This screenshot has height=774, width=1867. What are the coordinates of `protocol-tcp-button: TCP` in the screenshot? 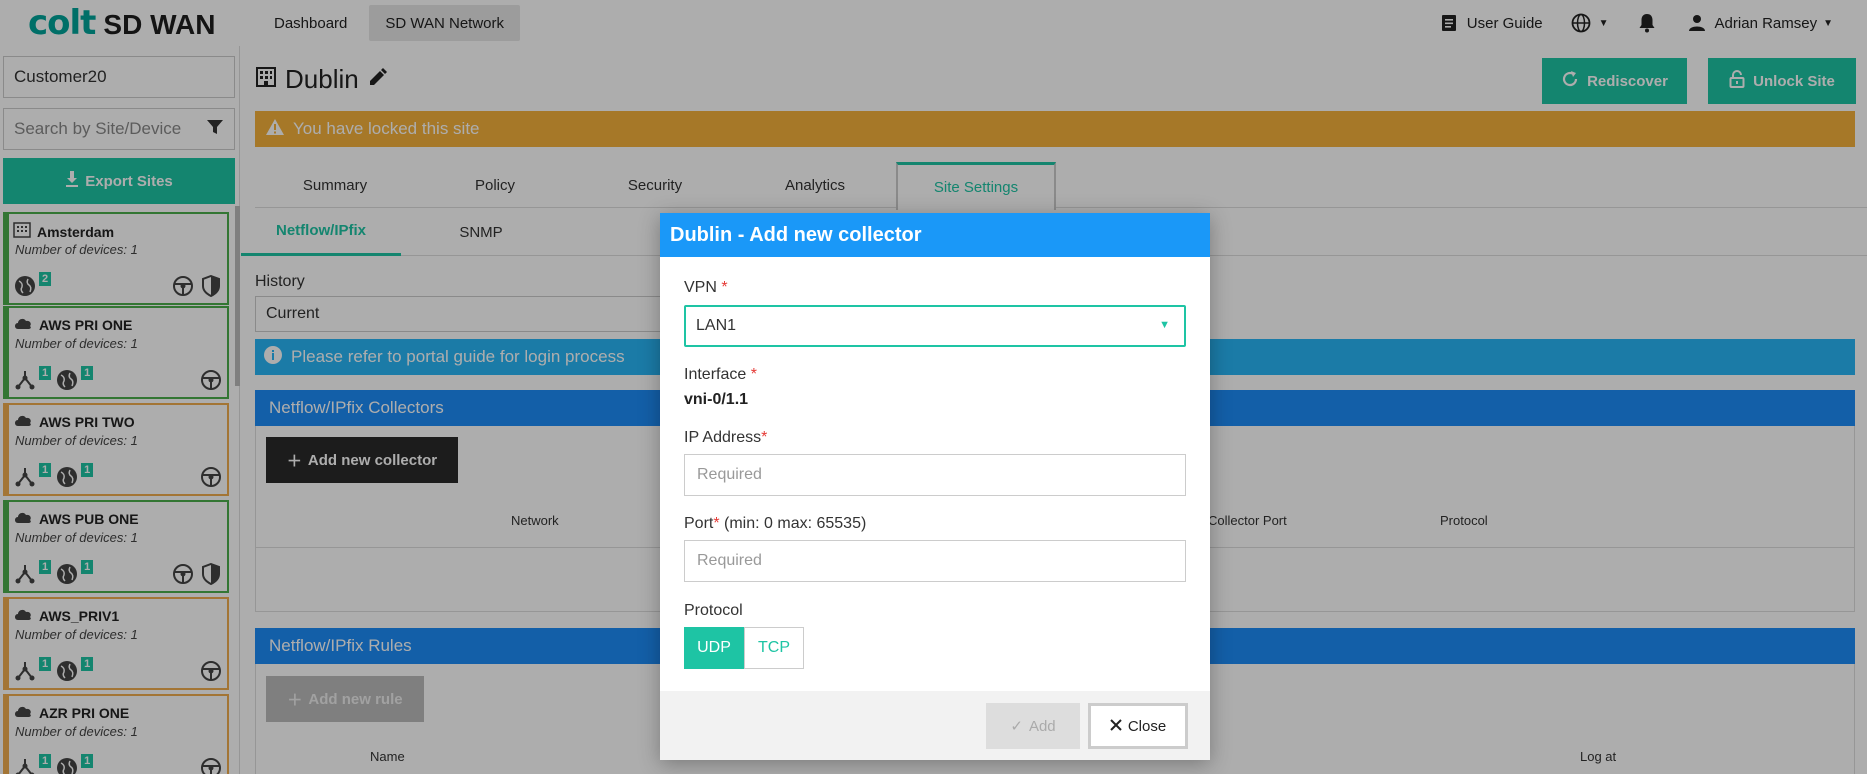 It's located at (774, 648).